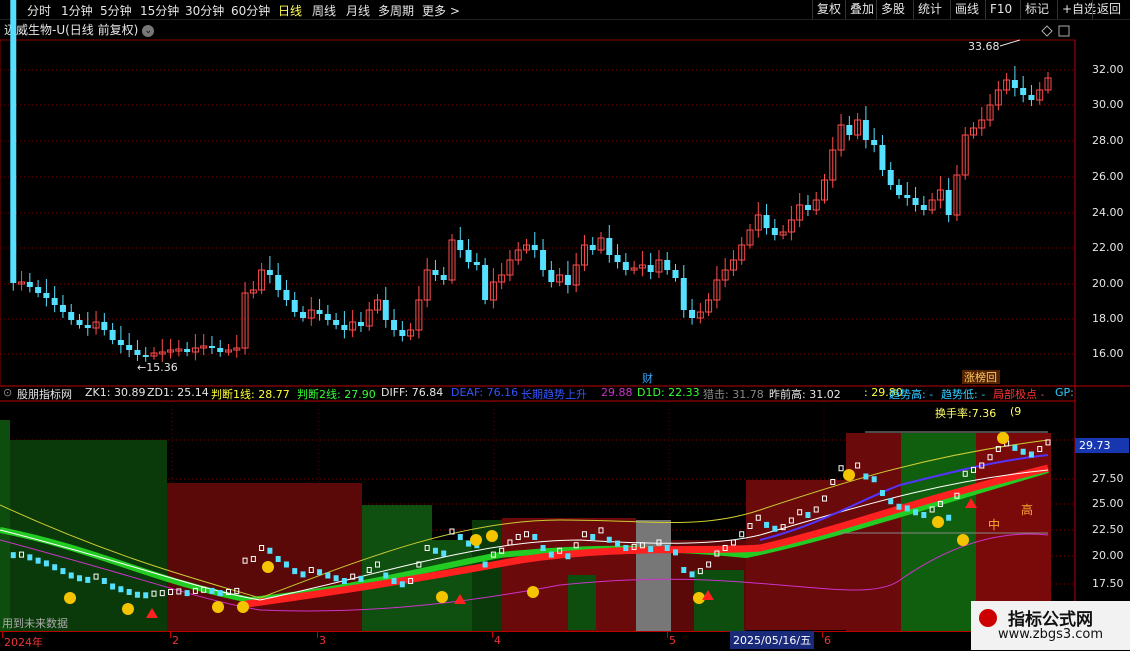 The height and width of the screenshot is (651, 1130). What do you see at coordinates (1108, 529) in the screenshot?
I see `indicator-tick-label: 22.50` at bounding box center [1108, 529].